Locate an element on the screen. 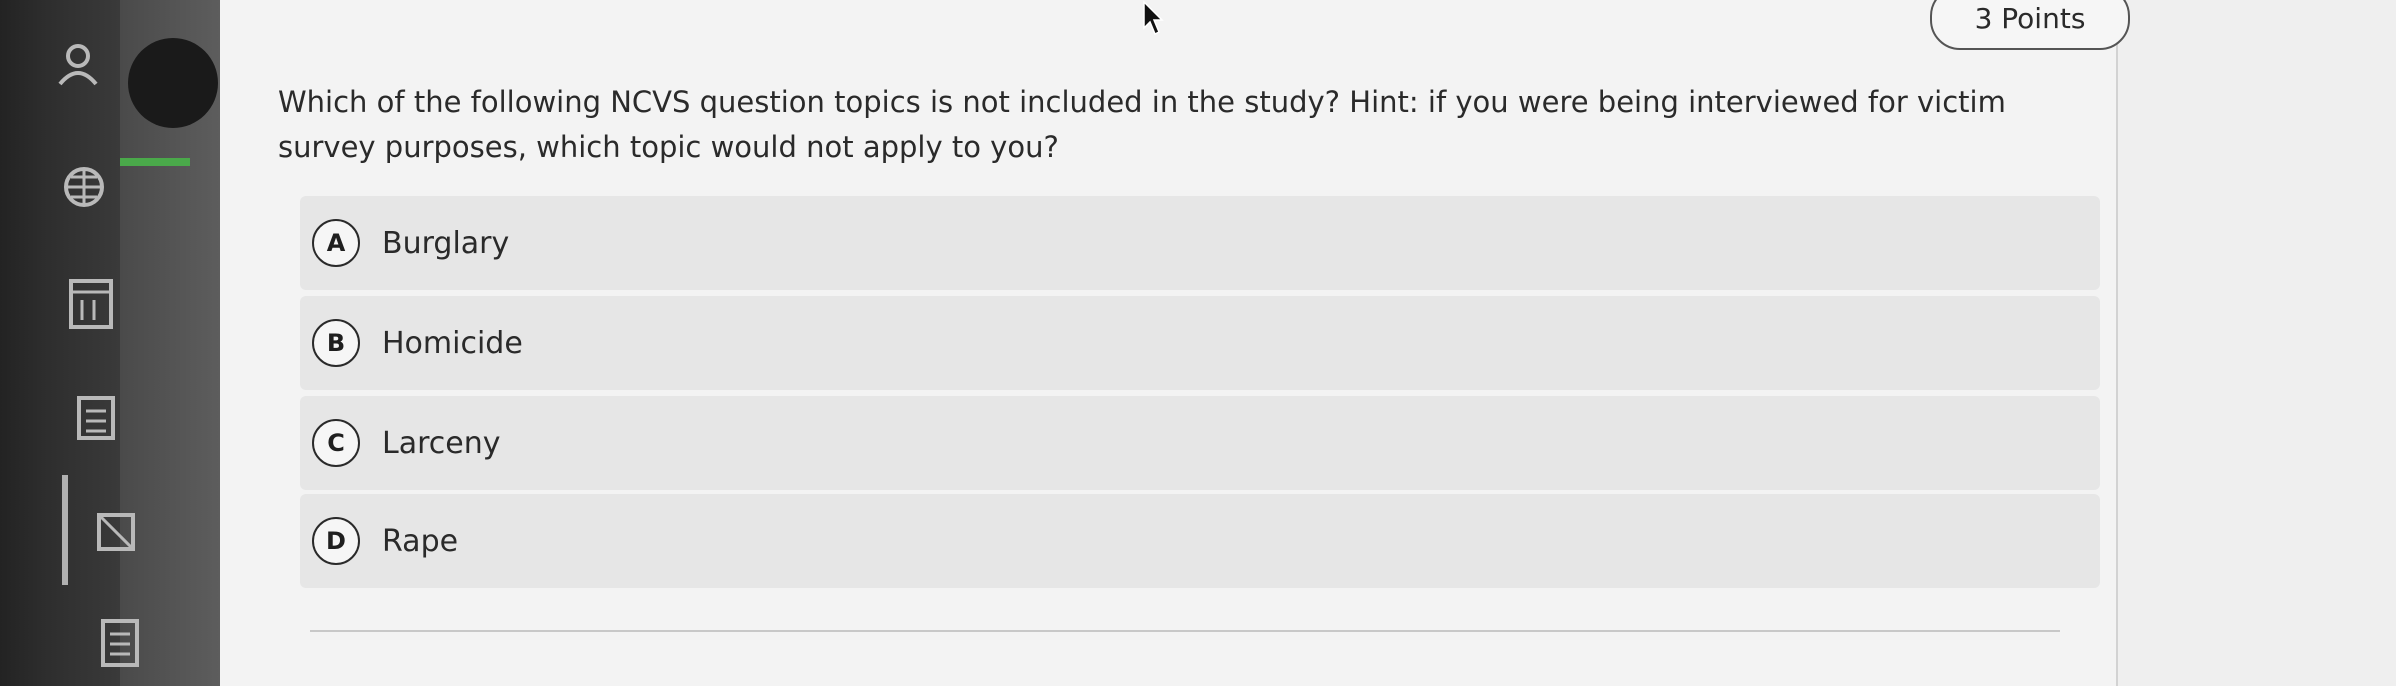 The width and height of the screenshot is (2396, 686). option-b: B Homicide is located at coordinates (1200, 343).